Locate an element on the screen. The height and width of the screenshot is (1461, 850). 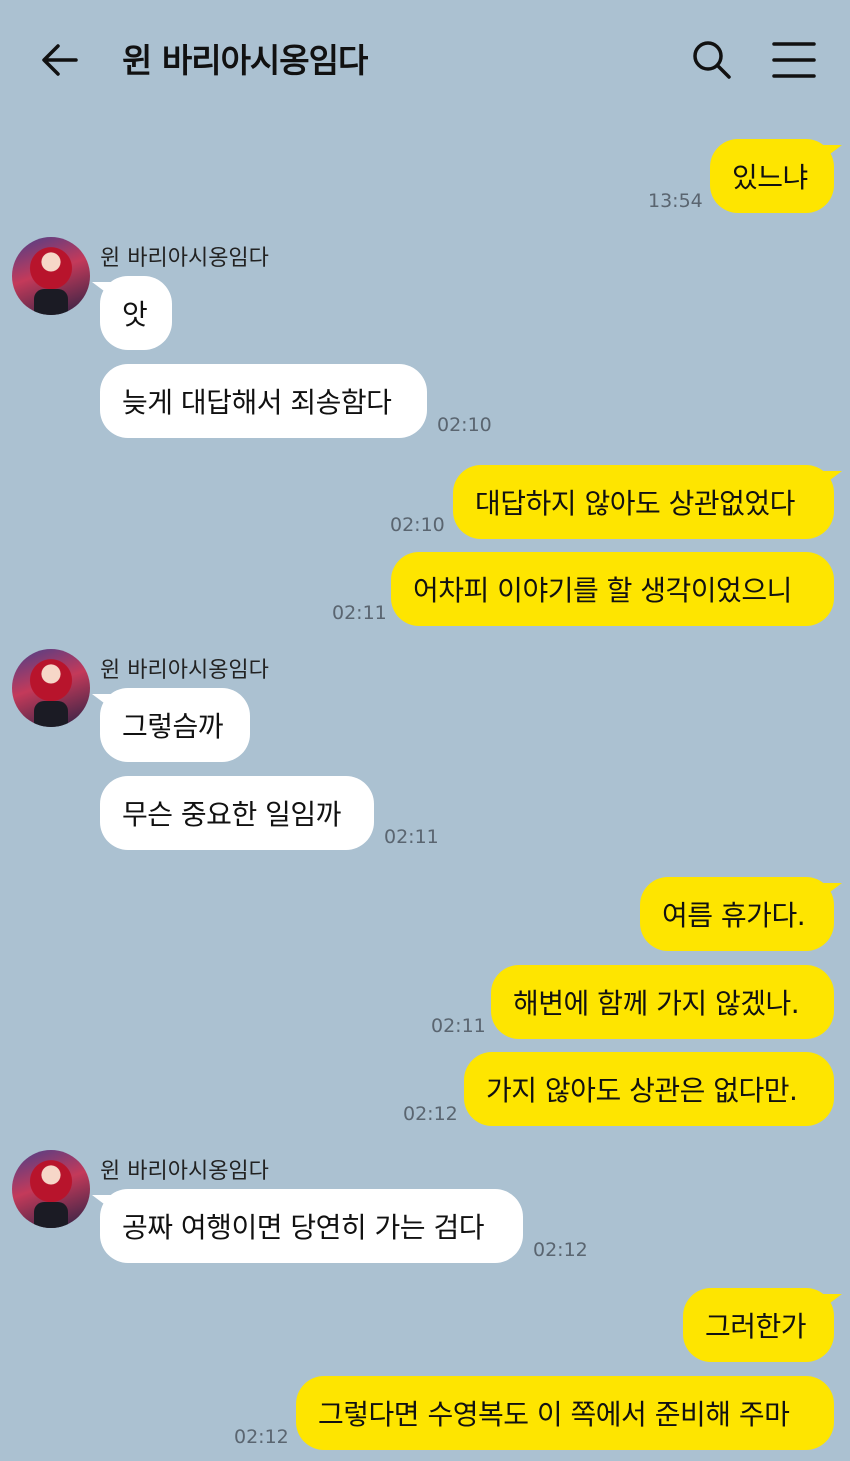
message-text: 해변에 함께 가지 않겠나. is located at coordinates (656, 1003).